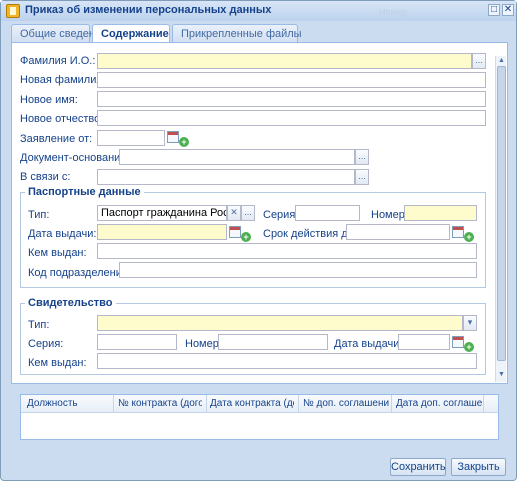  I want to click on certificate-type-label: Тип:, so click(39, 325).